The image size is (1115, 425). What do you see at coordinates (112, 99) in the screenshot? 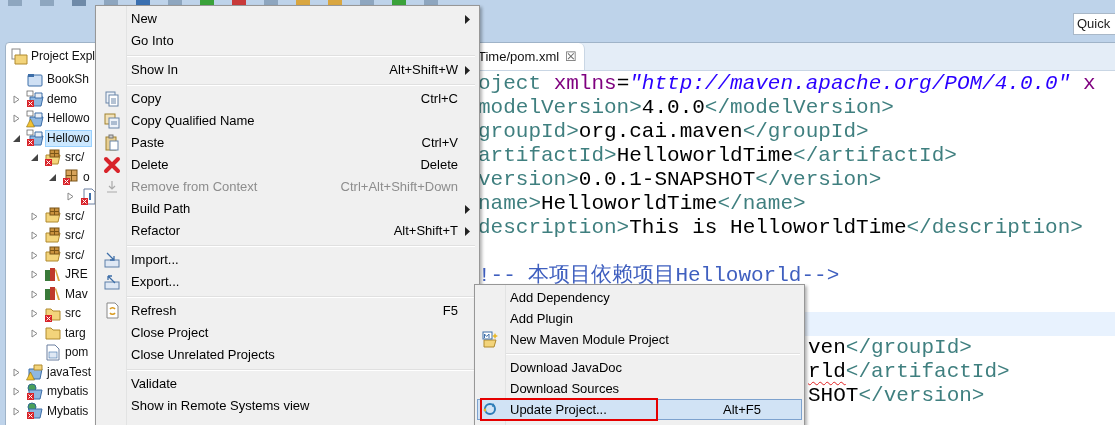
I see `copy-icon` at bounding box center [112, 99].